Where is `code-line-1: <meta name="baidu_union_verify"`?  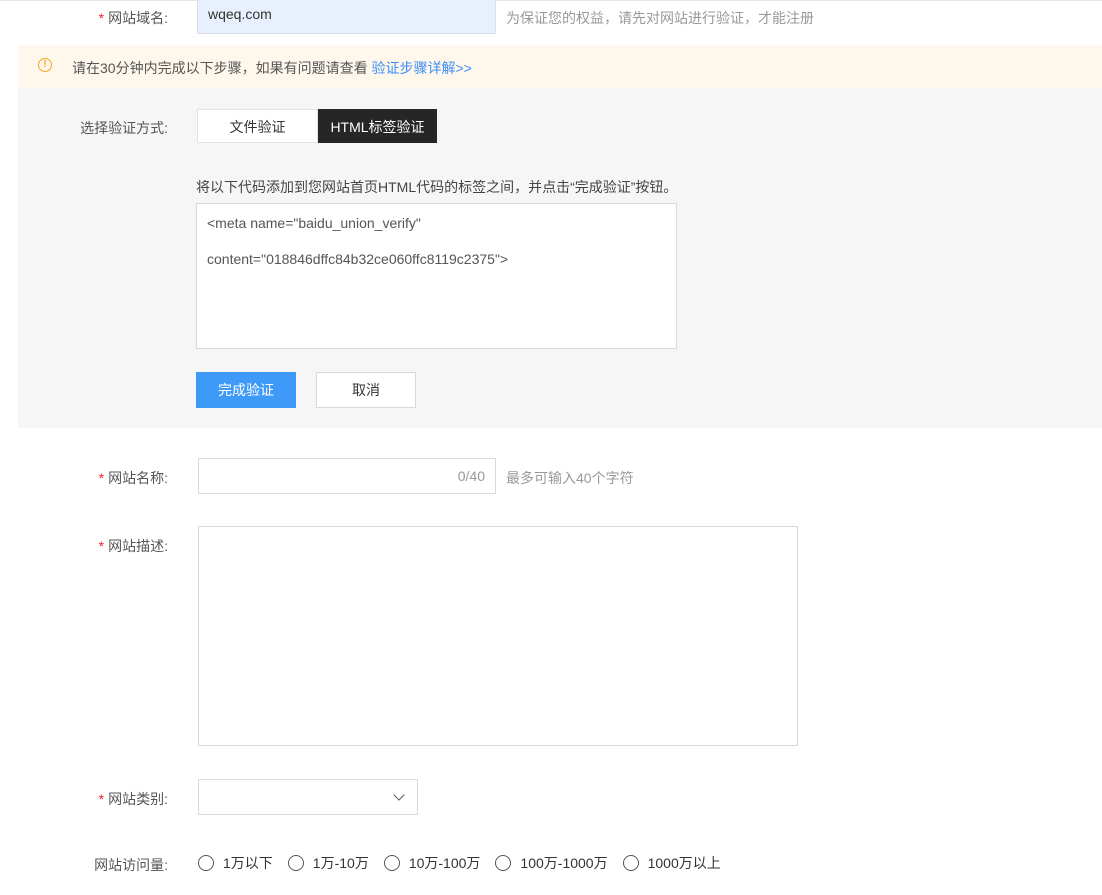
code-line-1: <meta name="baidu_union_verify" is located at coordinates (314, 223).